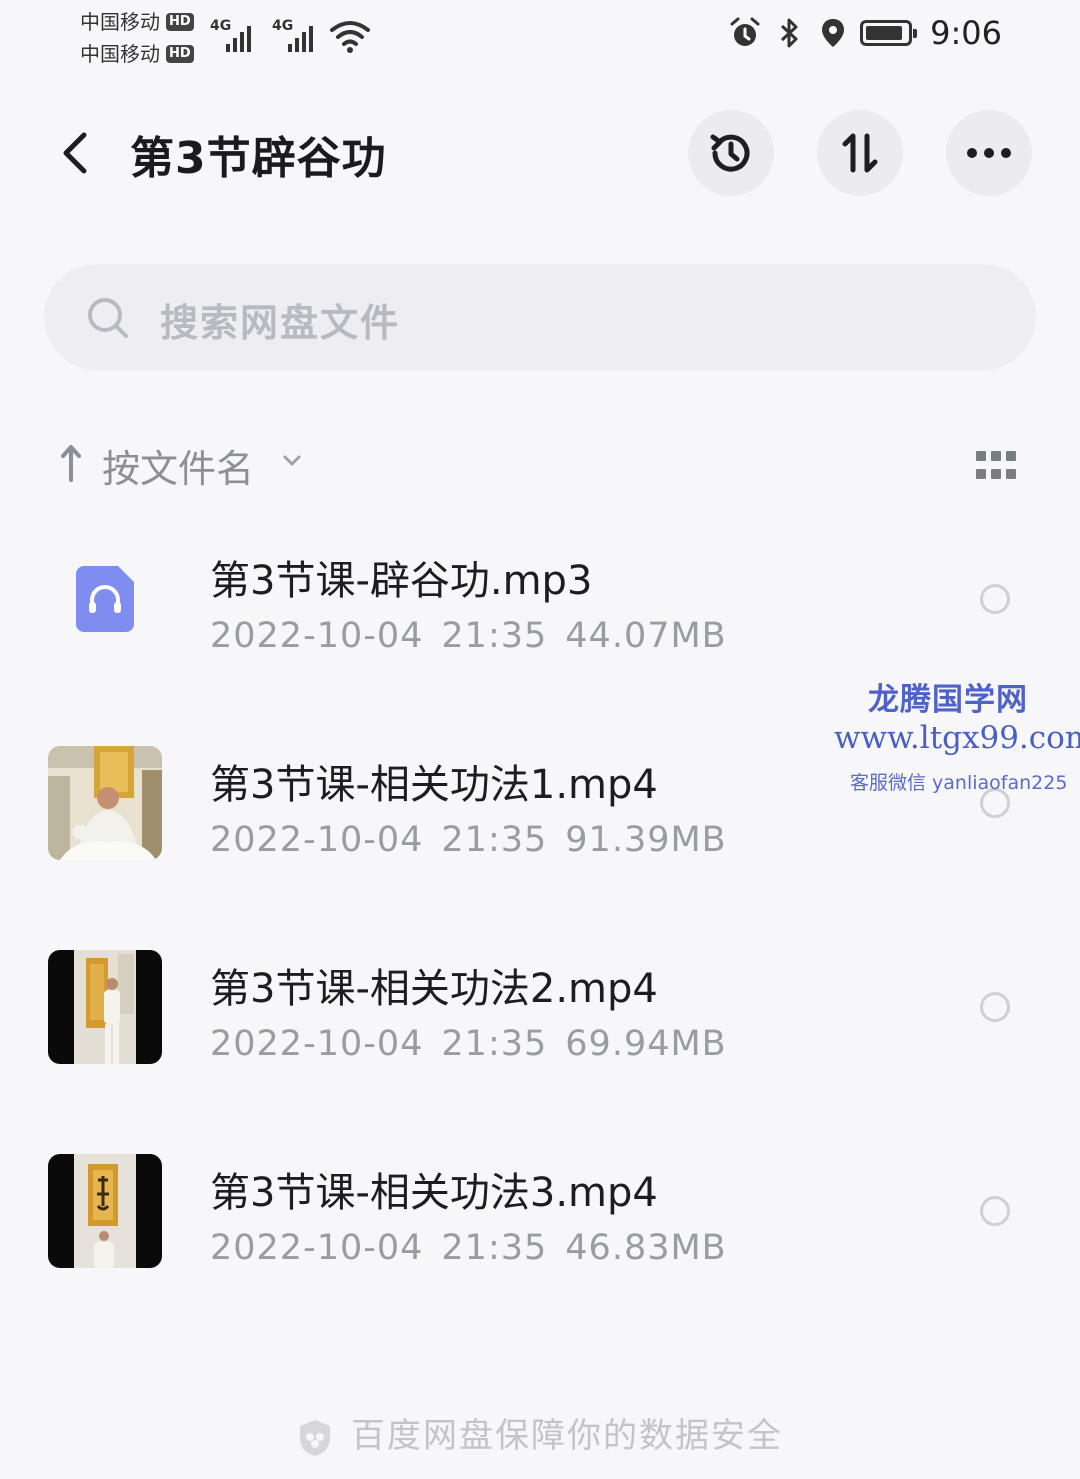 This screenshot has height=1479, width=1080. I want to click on more-button, so click(989, 153).